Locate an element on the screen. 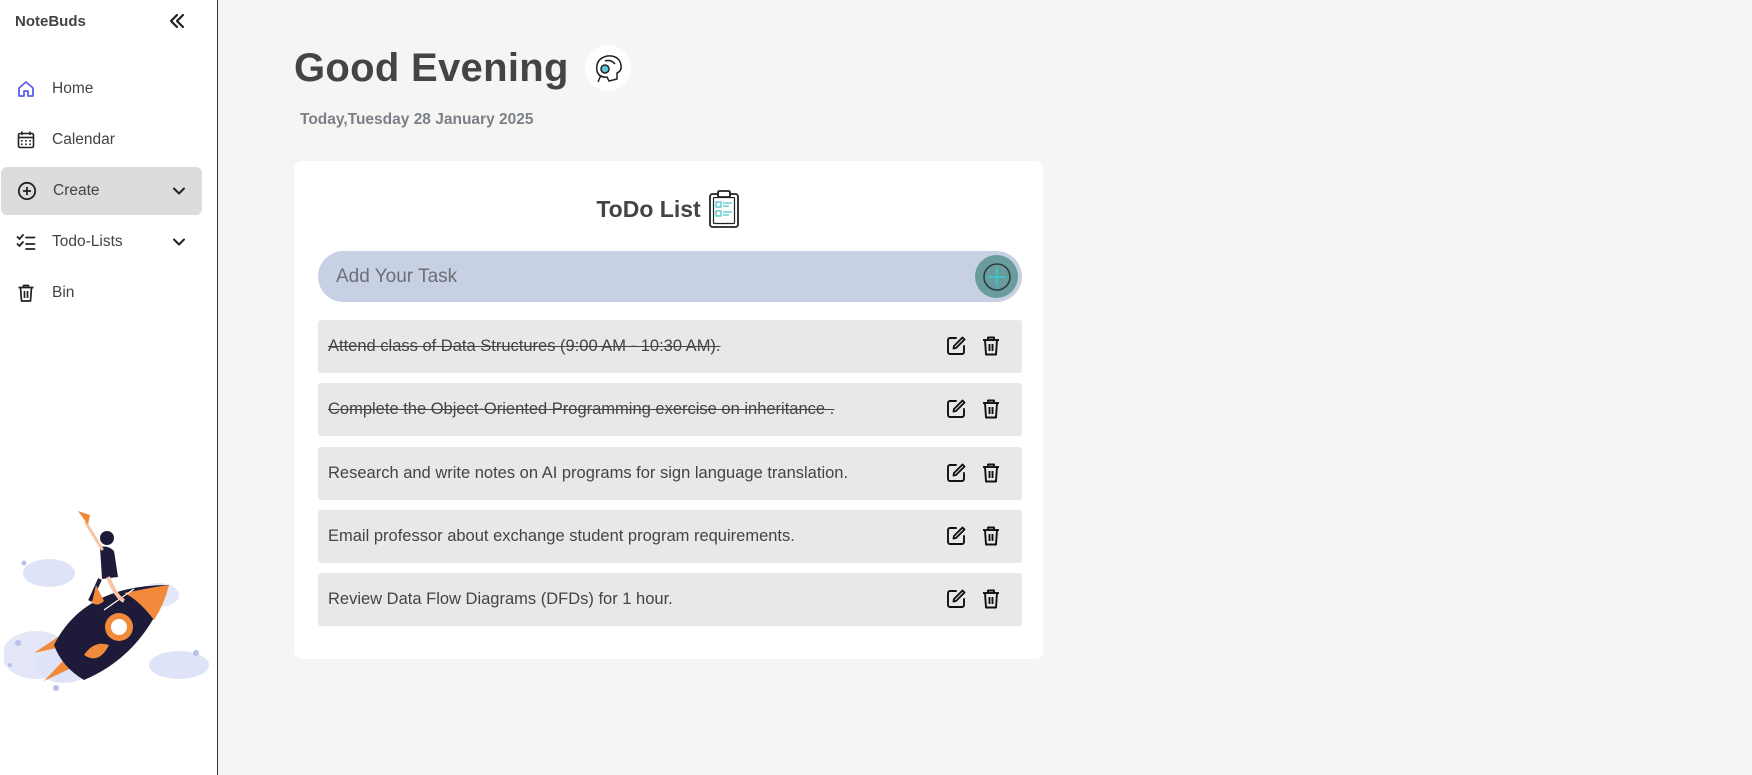 Image resolution: width=1752 pixels, height=775 pixels. checklist-icon is located at coordinates (26, 242).